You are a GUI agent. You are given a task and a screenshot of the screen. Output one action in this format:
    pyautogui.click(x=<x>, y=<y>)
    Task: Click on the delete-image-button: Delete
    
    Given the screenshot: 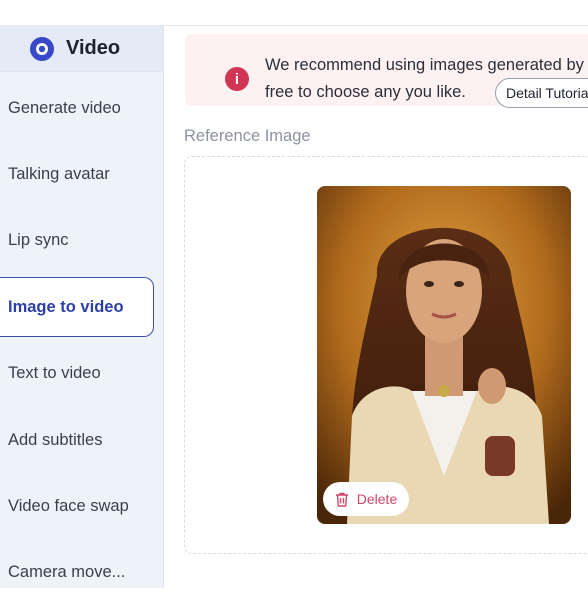 What is the action you would take?
    pyautogui.click(x=366, y=499)
    